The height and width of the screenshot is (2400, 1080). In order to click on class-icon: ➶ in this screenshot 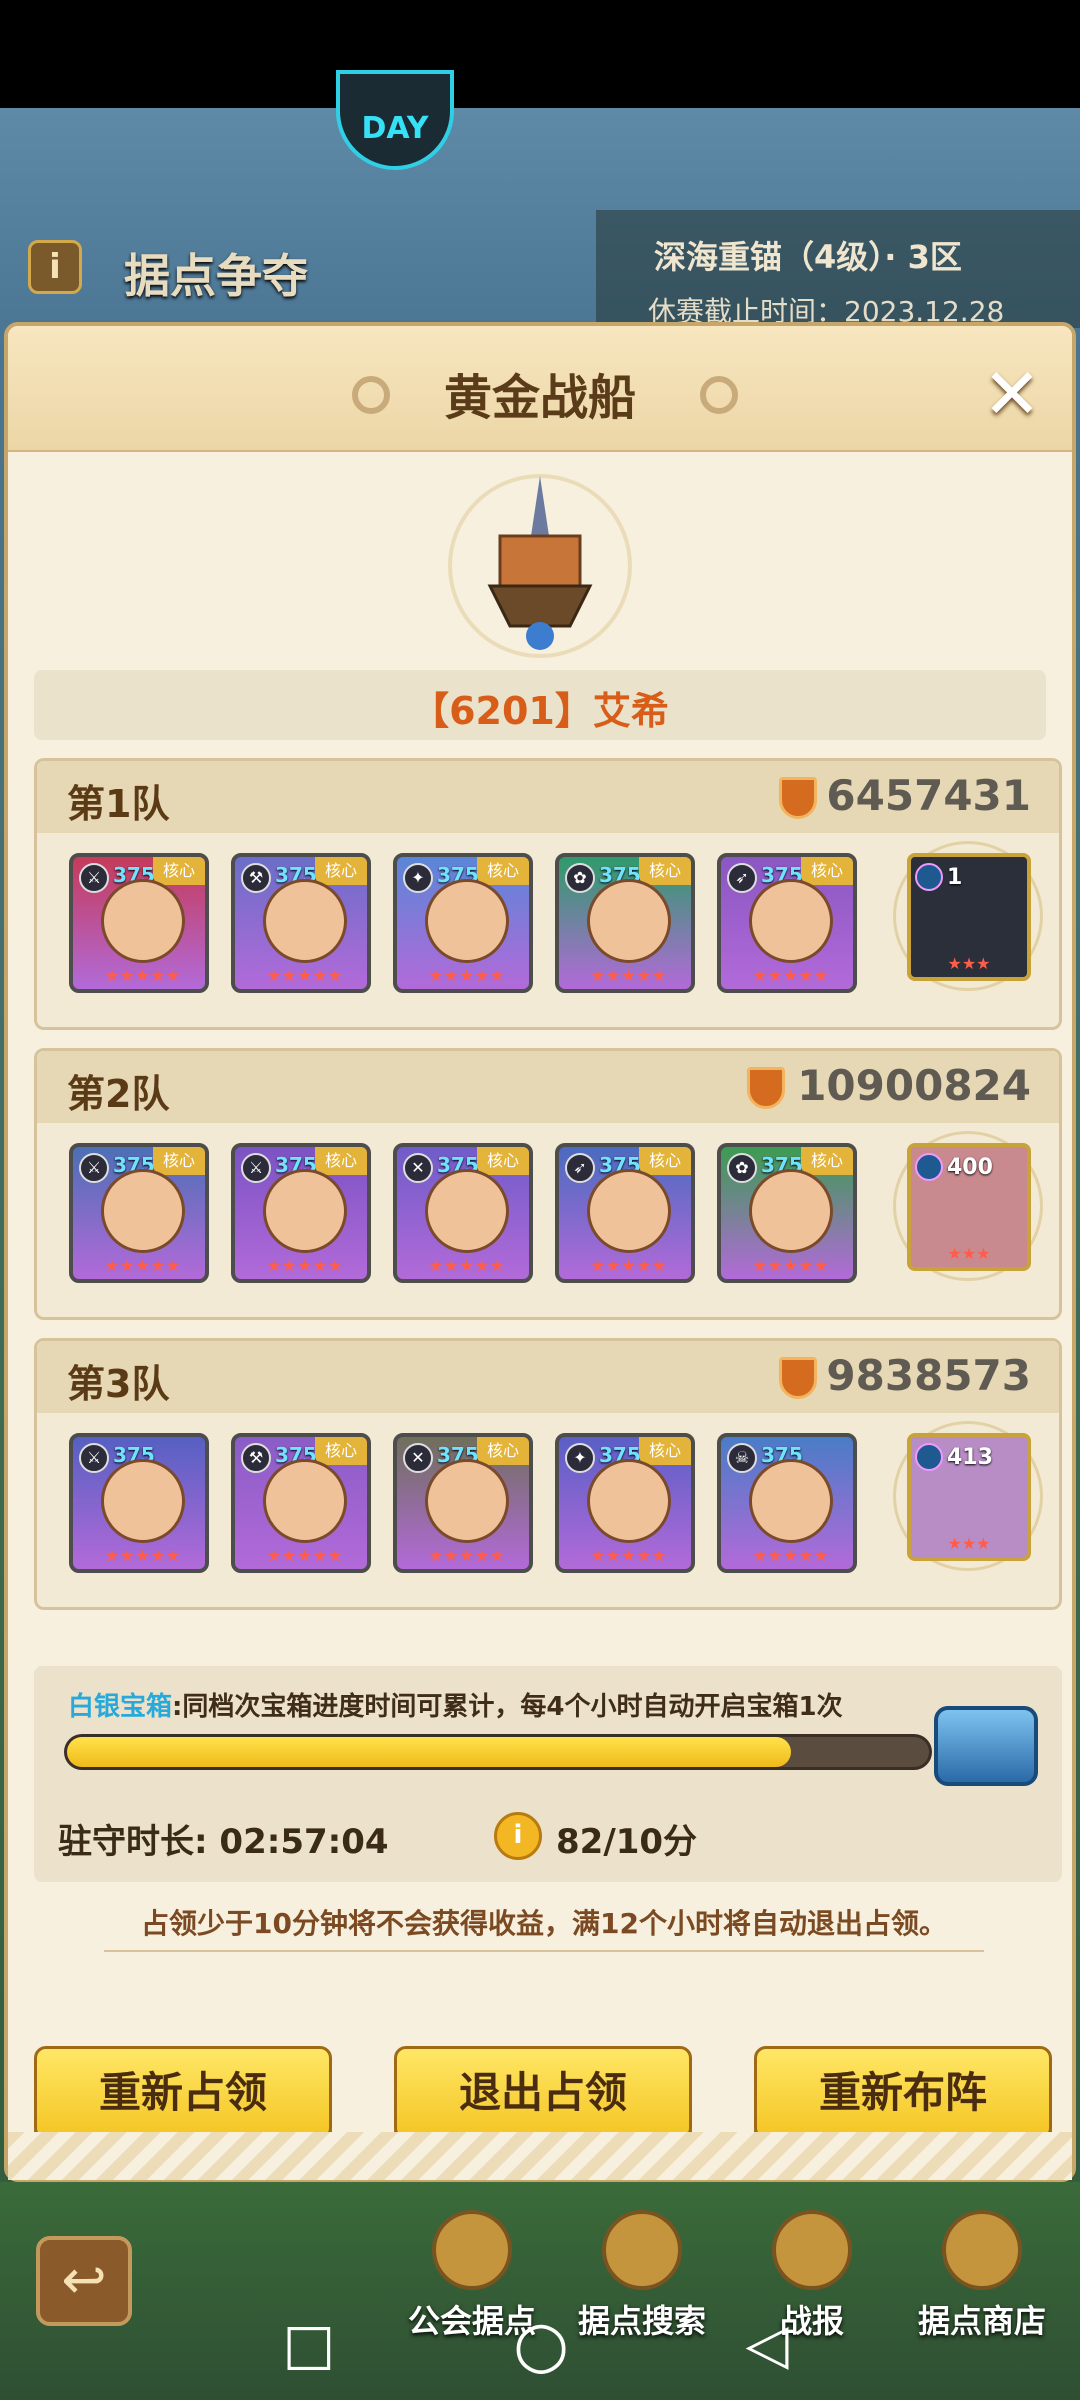, I will do `click(580, 1168)`.